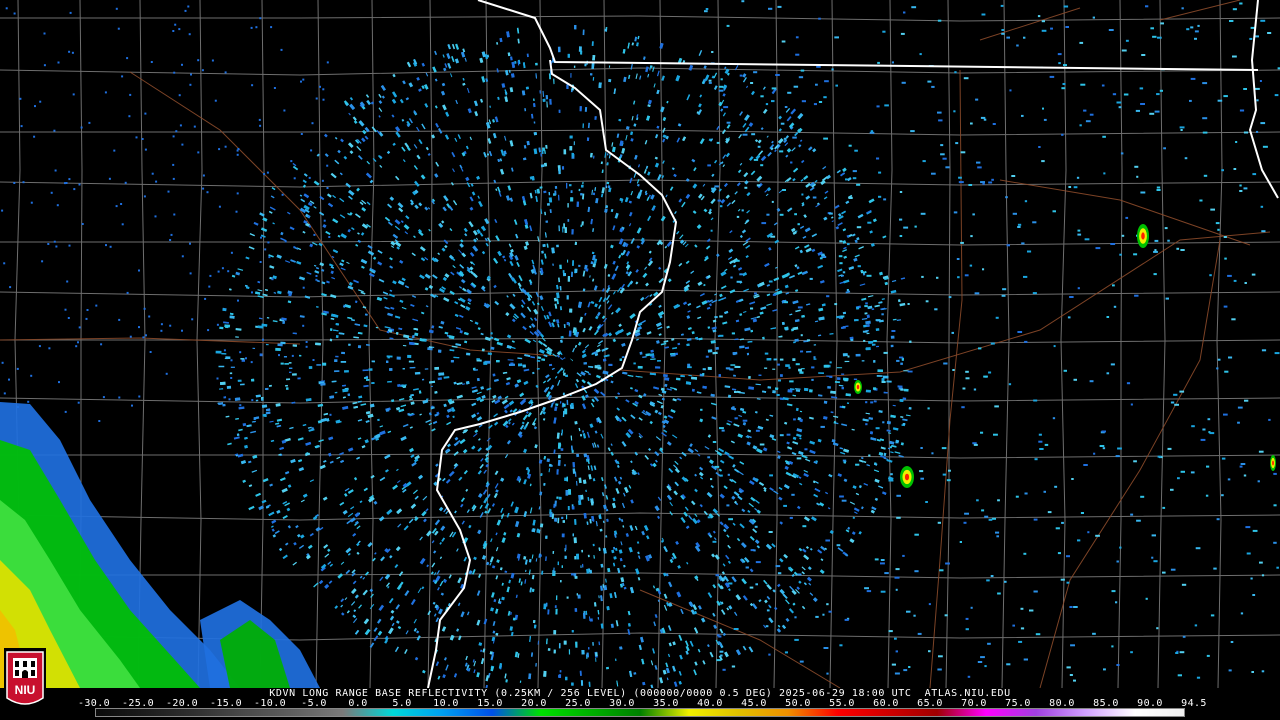  I want to click on scale-label: 50.0, so click(798, 703).